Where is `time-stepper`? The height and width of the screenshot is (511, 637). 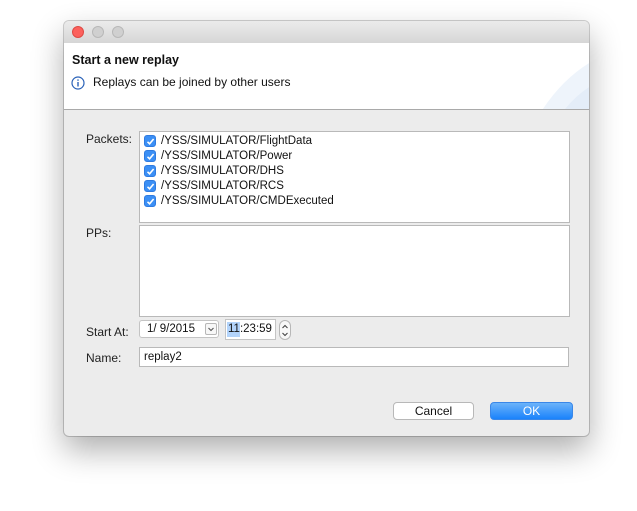
time-stepper is located at coordinates (285, 330).